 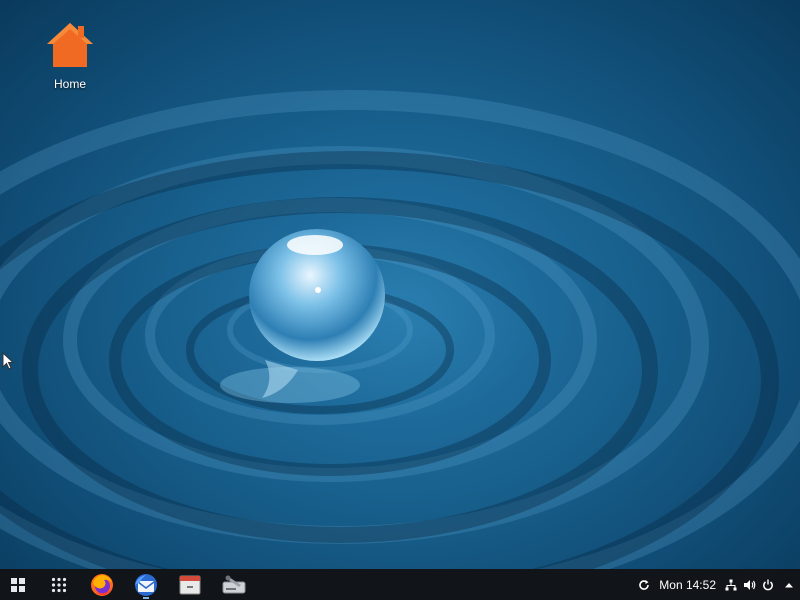 I want to click on start-menu-icon, so click(x=18, y=584).